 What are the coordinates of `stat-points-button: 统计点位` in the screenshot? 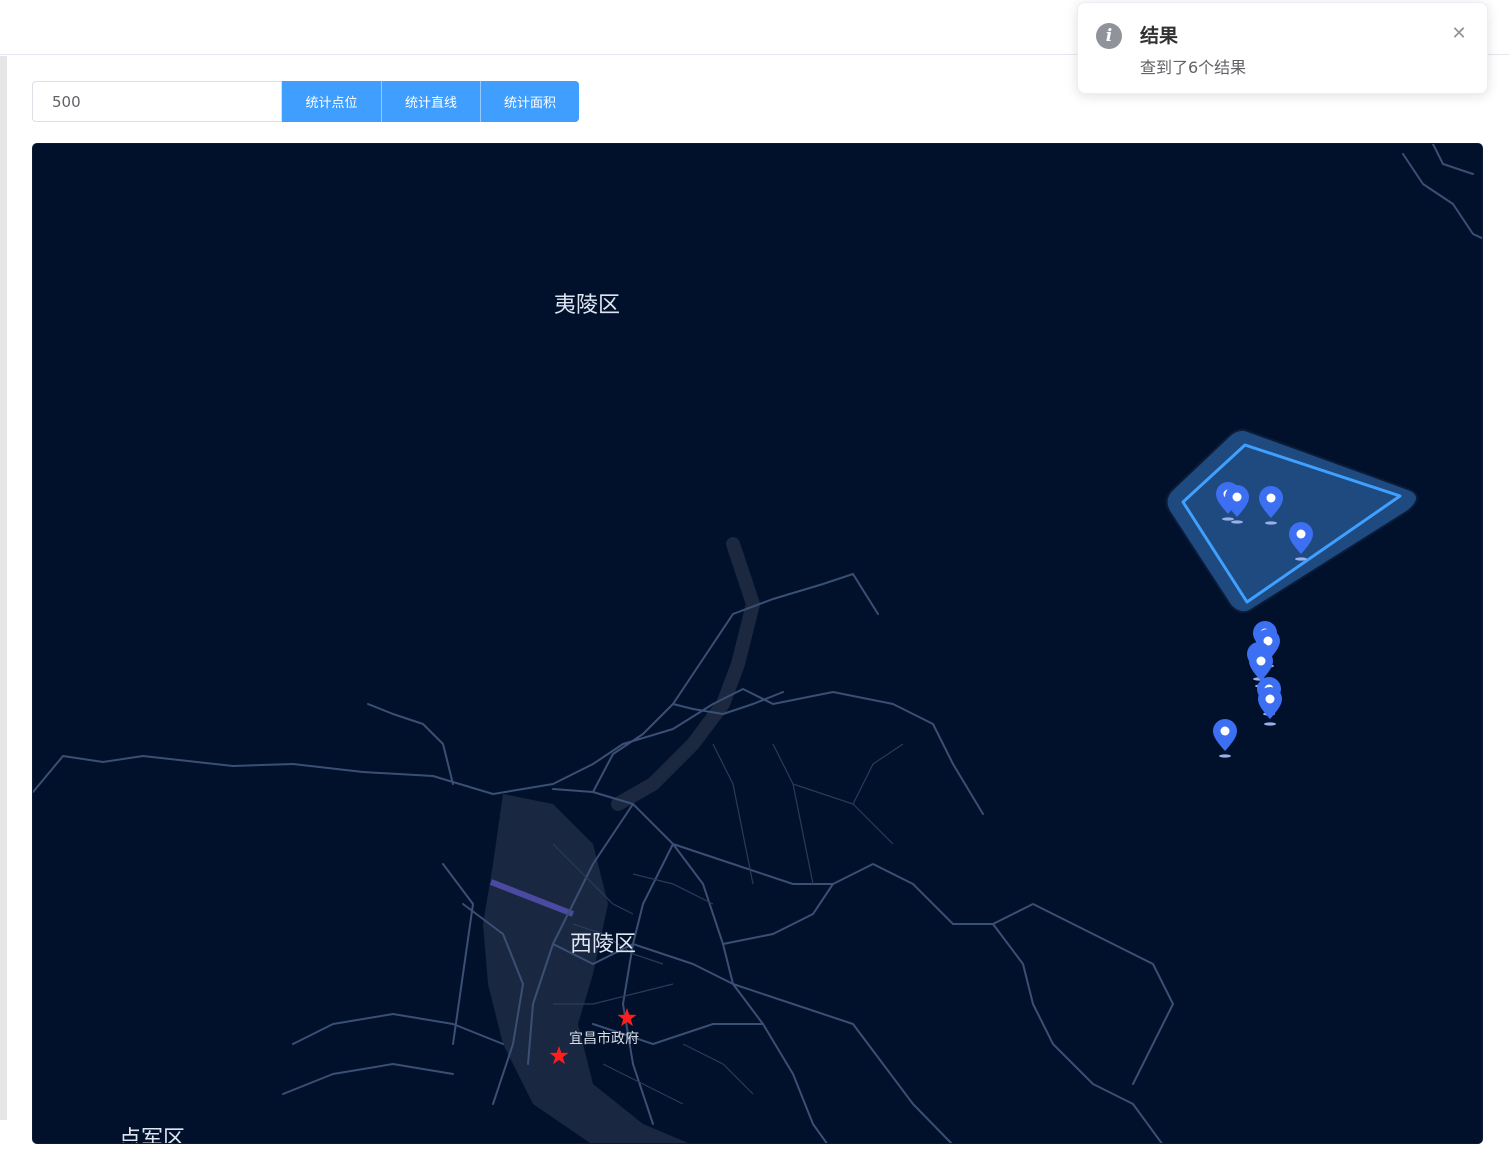 It's located at (331, 101).